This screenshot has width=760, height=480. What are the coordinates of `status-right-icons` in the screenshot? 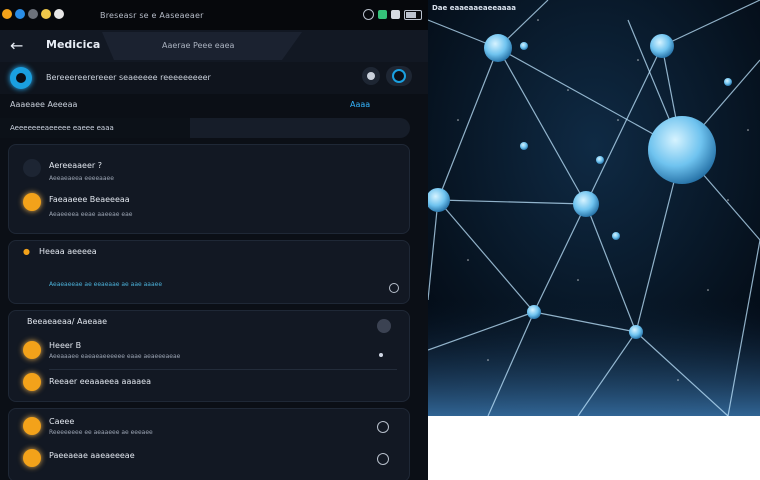 It's located at (392, 14).